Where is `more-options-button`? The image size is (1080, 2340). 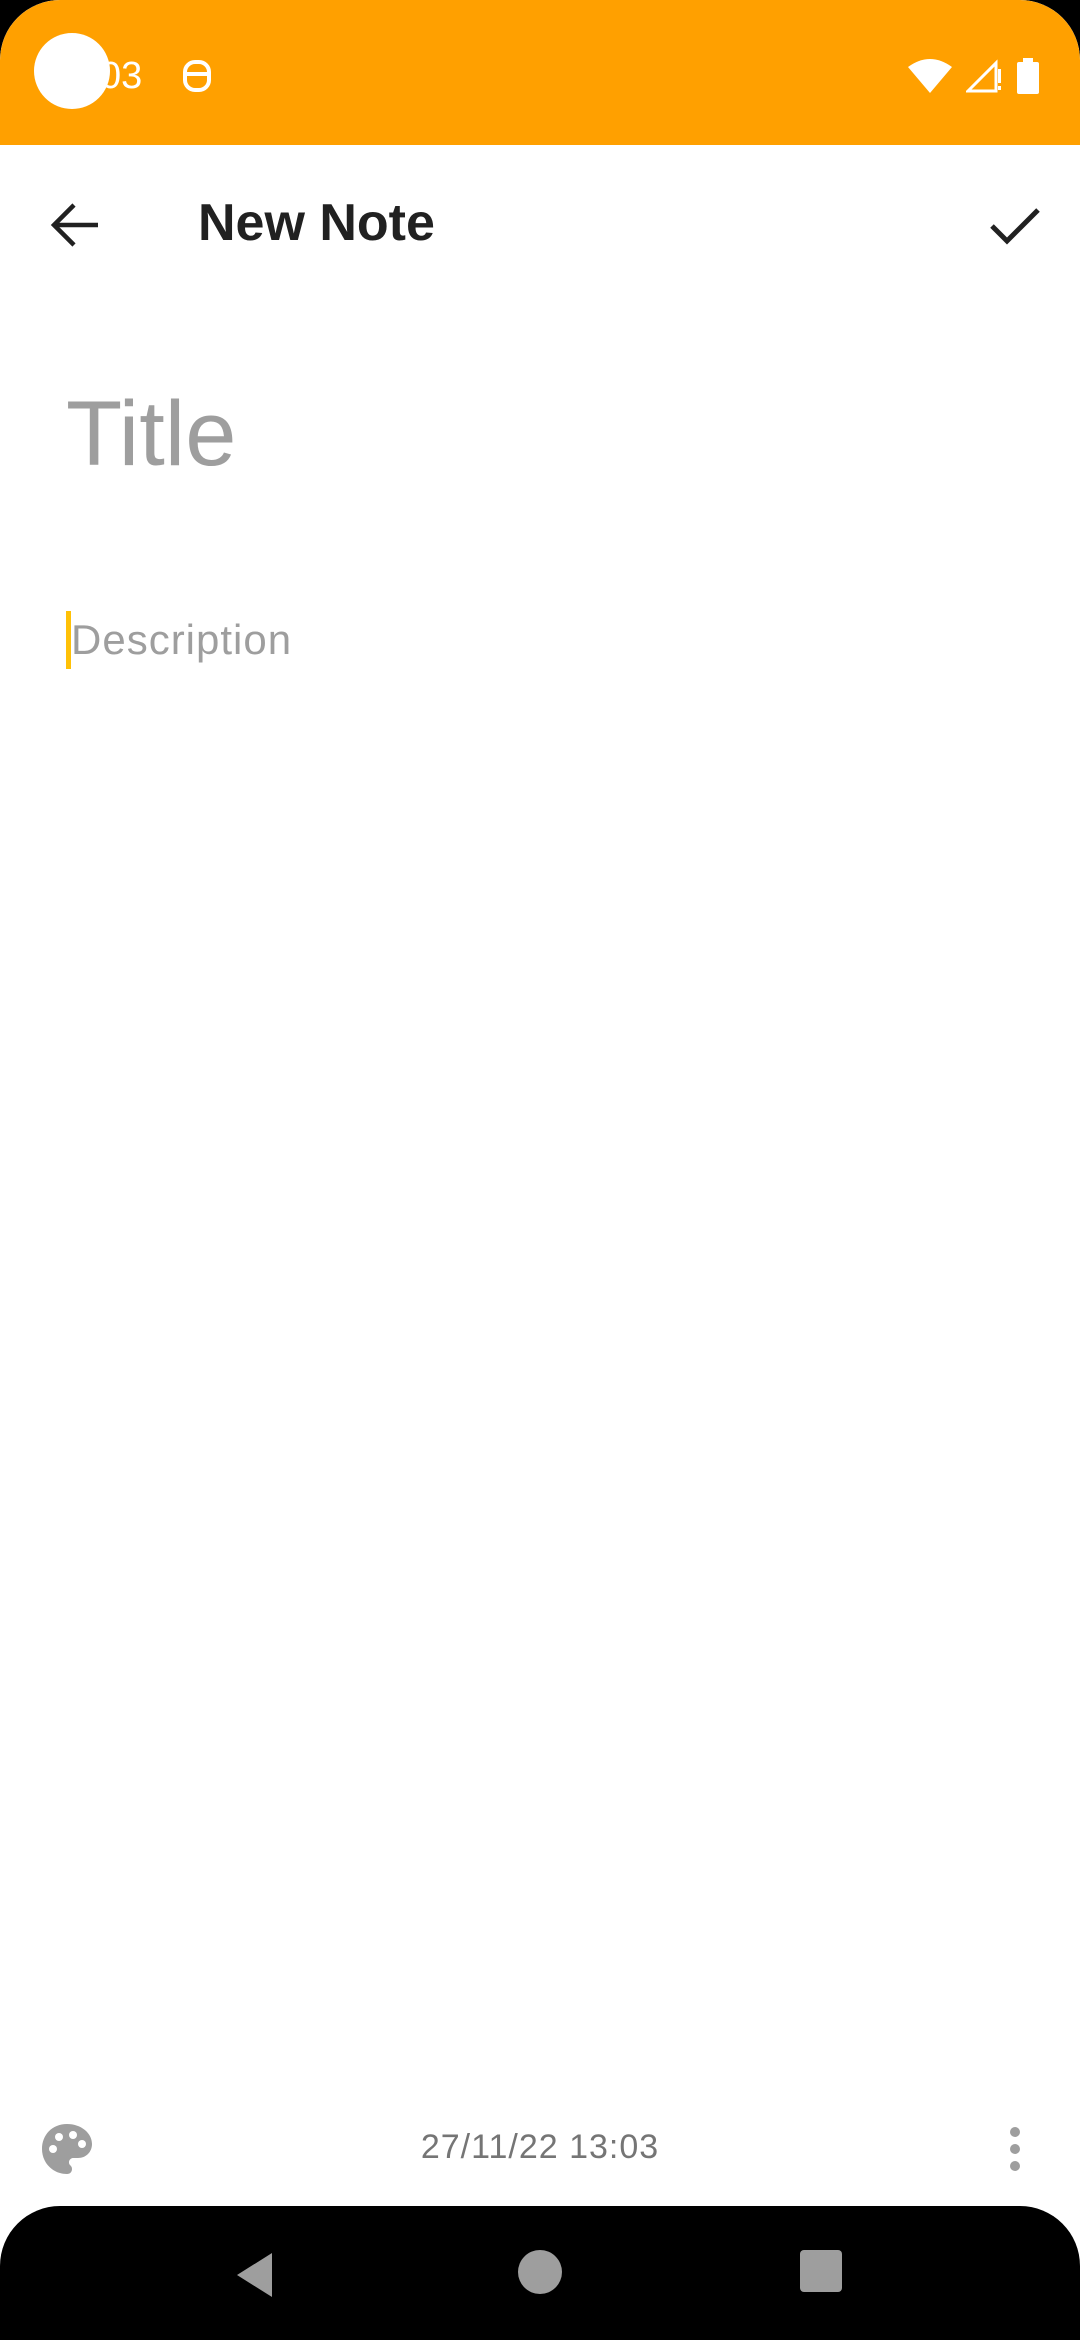
more-options-button is located at coordinates (1015, 2149).